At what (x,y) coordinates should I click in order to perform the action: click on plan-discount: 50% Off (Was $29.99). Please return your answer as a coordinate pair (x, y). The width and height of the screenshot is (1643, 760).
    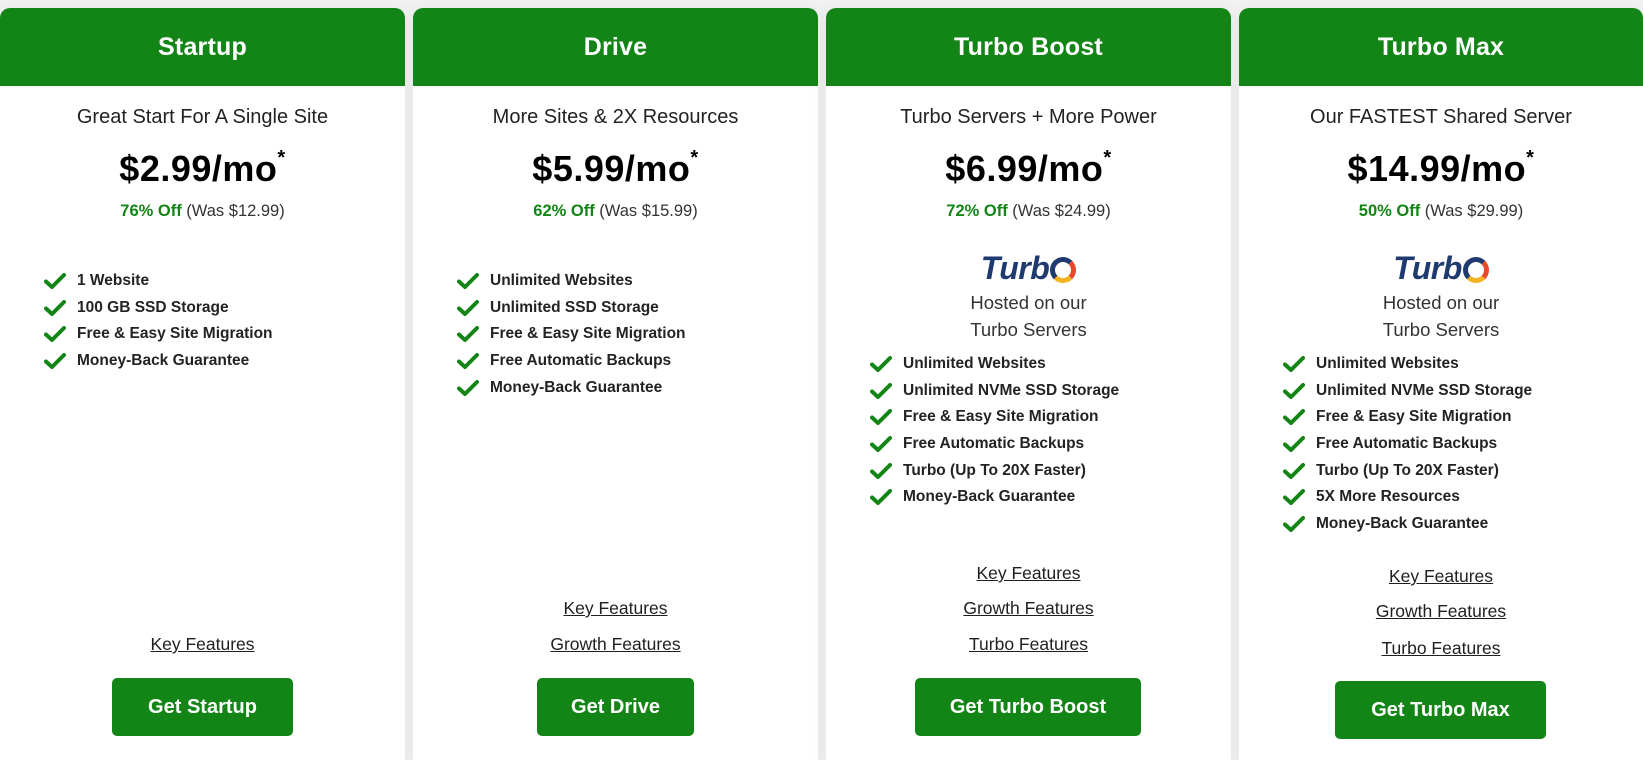
    Looking at the image, I should click on (1441, 211).